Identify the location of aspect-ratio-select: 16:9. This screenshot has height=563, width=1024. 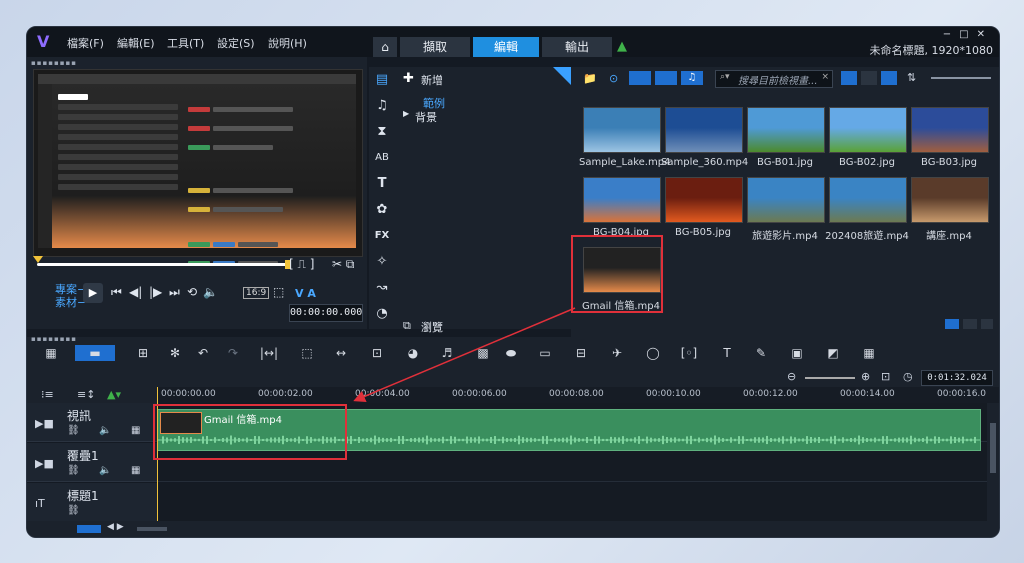
(256, 293).